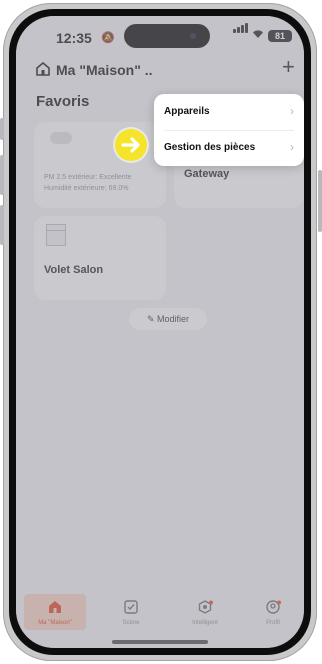 This screenshot has width=322, height=664. What do you see at coordinates (2, 225) in the screenshot?
I see `volume-down-button` at bounding box center [2, 225].